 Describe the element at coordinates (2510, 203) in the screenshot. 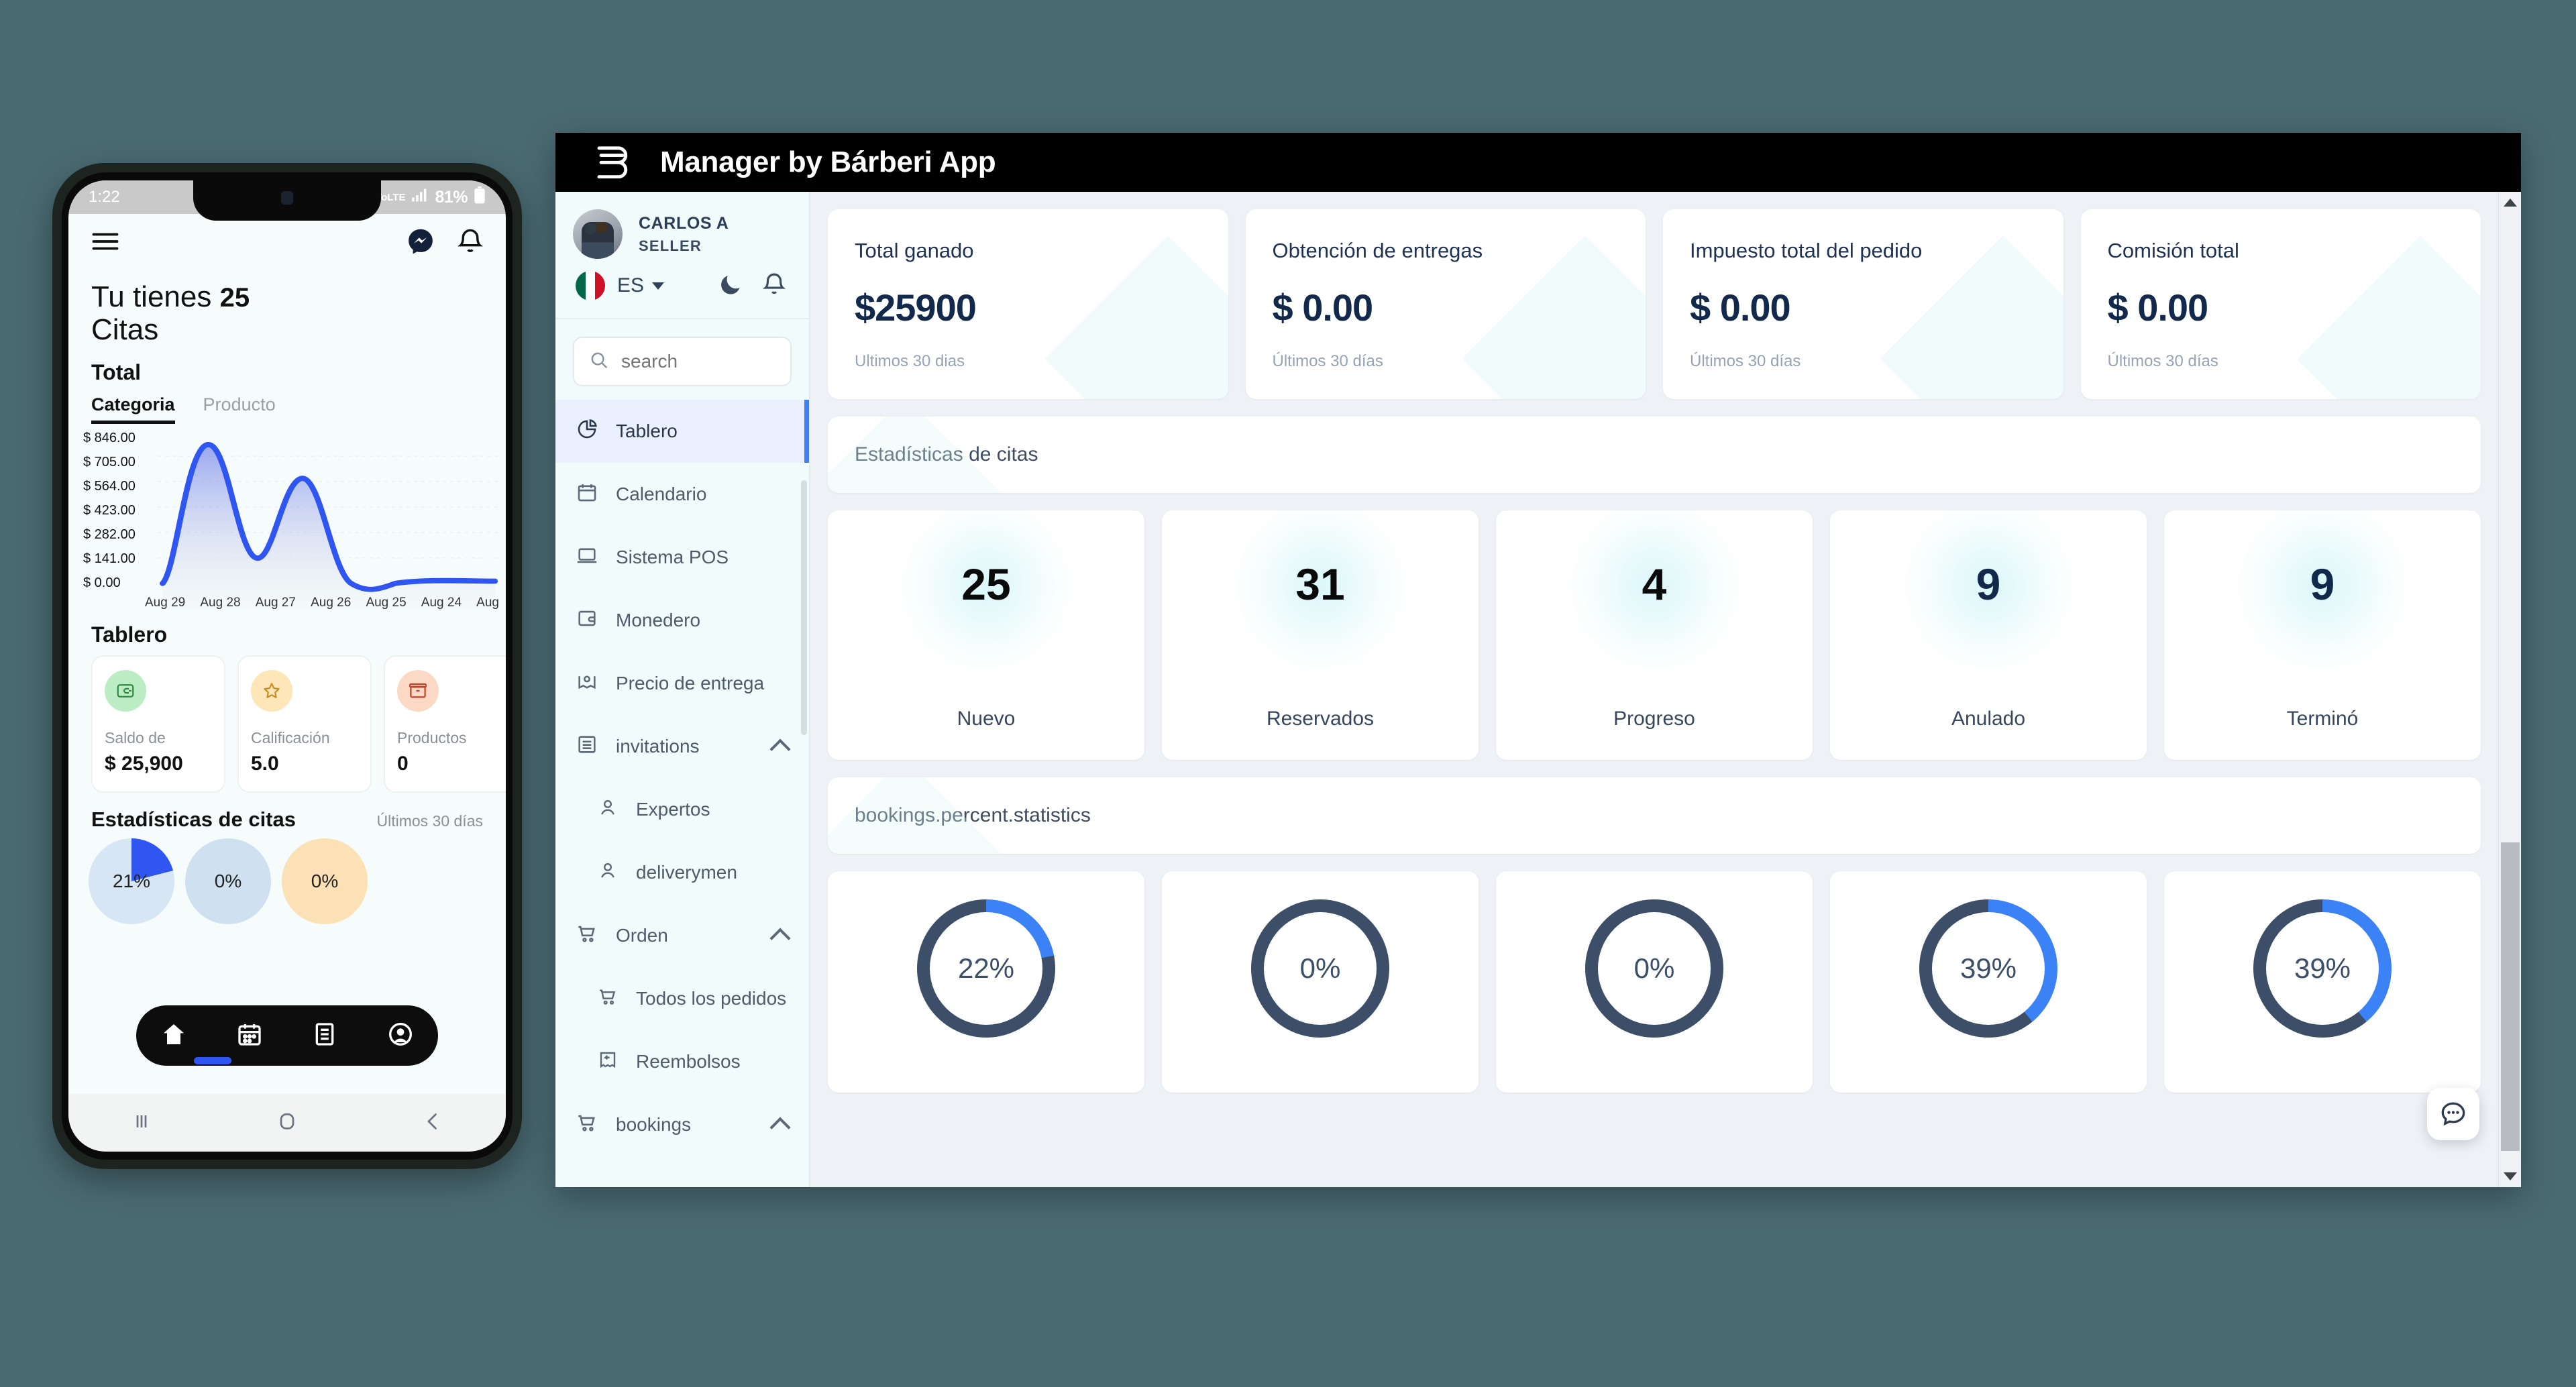

I see `triangle-up-icon` at that location.